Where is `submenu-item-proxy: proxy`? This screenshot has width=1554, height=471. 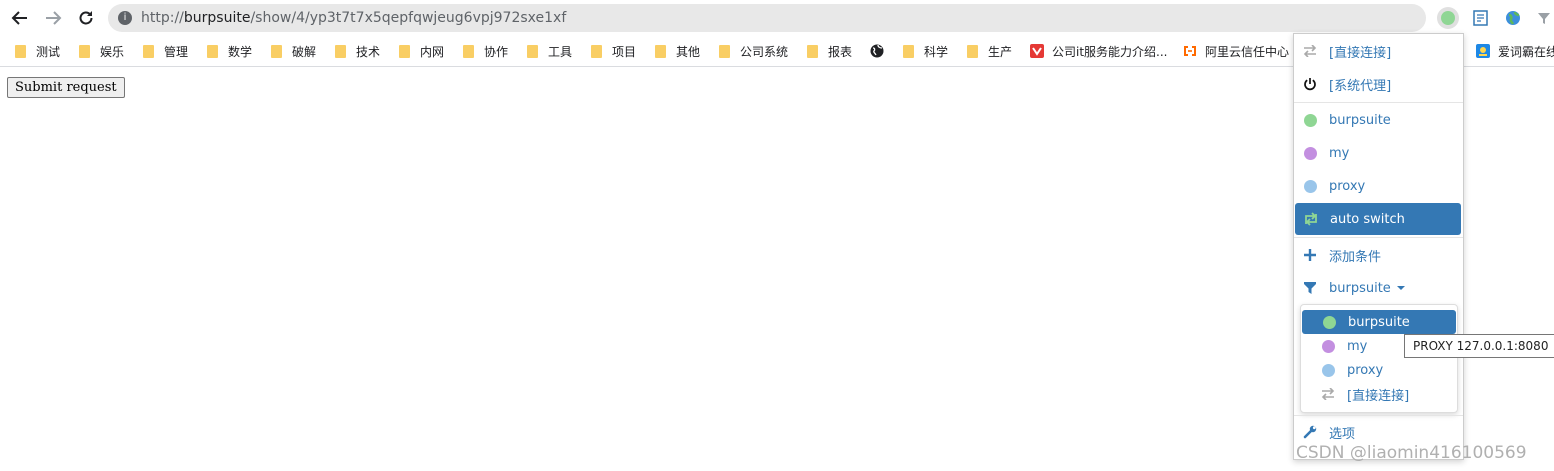 submenu-item-proxy: proxy is located at coordinates (1379, 370).